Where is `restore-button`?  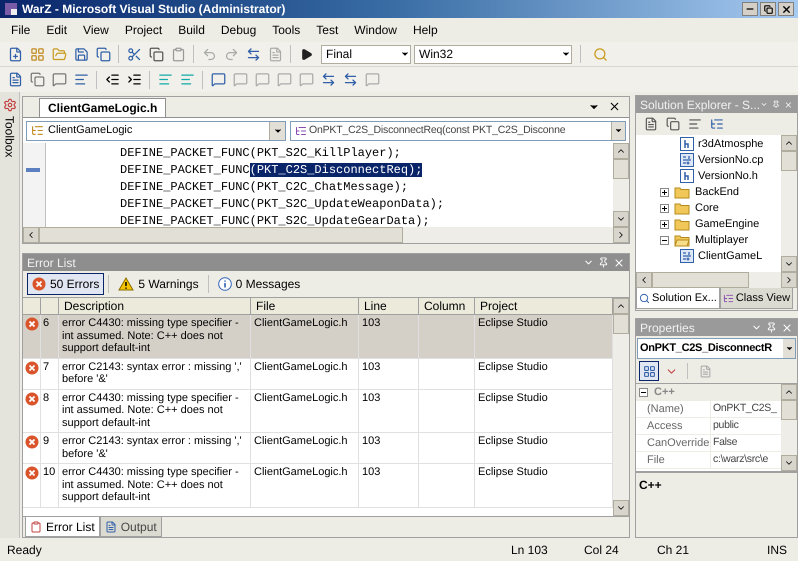 restore-button is located at coordinates (768, 9).